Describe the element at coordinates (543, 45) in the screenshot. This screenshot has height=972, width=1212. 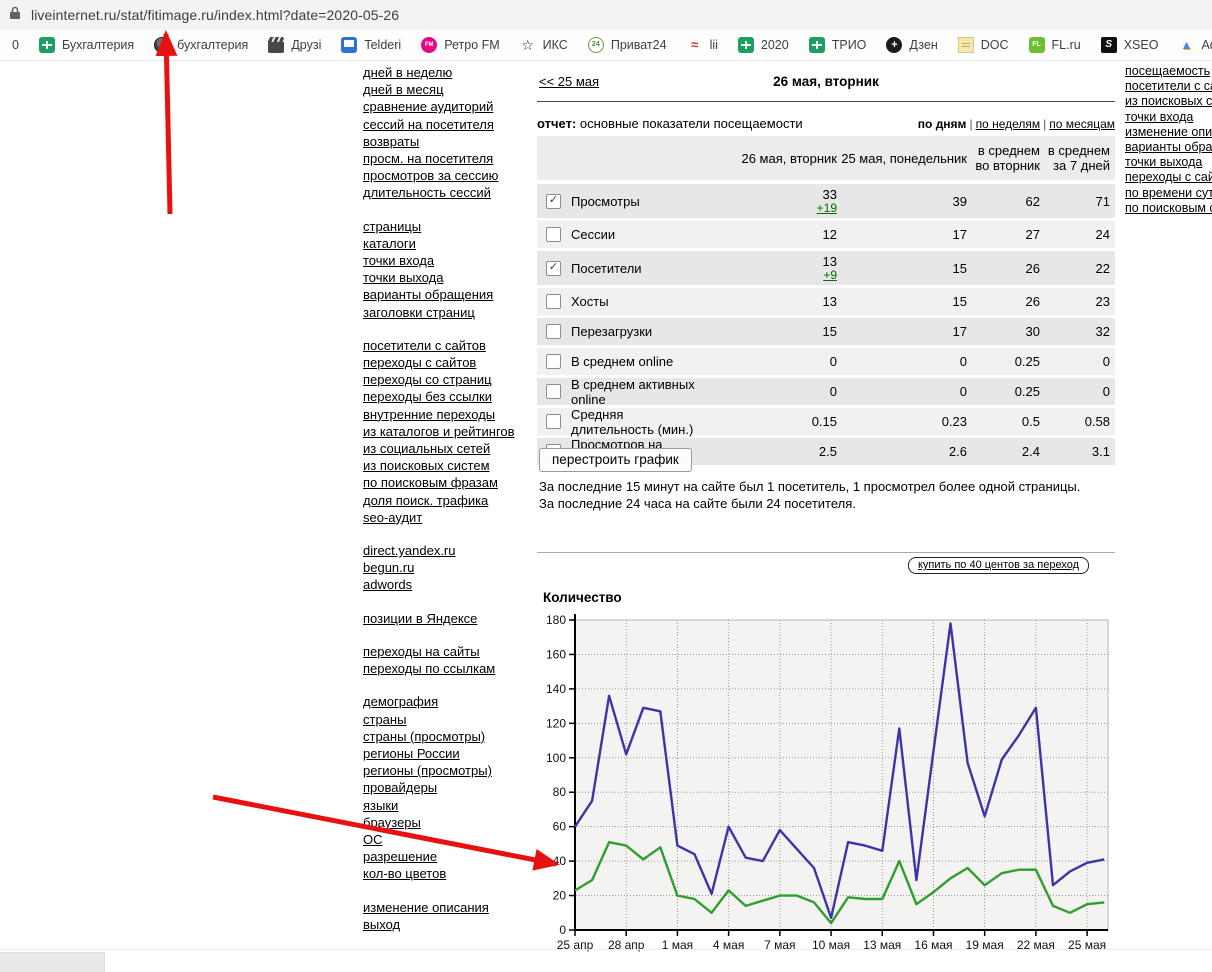
I see `bookmark-item-6: ☆ ИКС` at that location.